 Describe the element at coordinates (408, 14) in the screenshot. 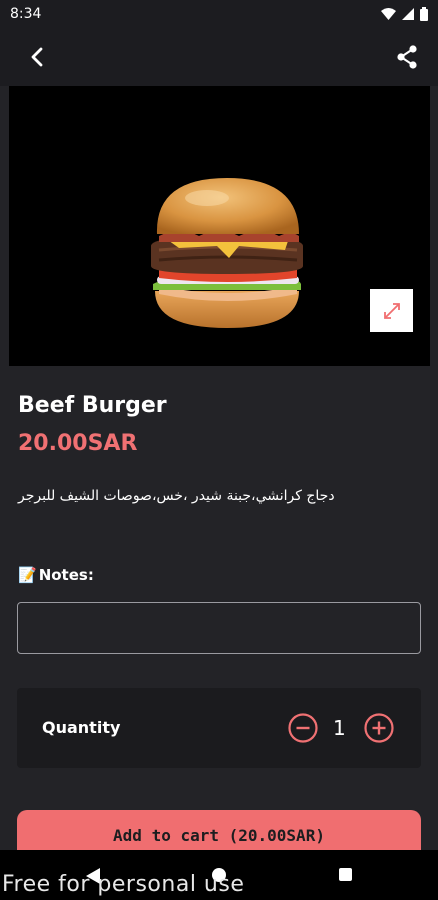

I see `signal-icon` at that location.